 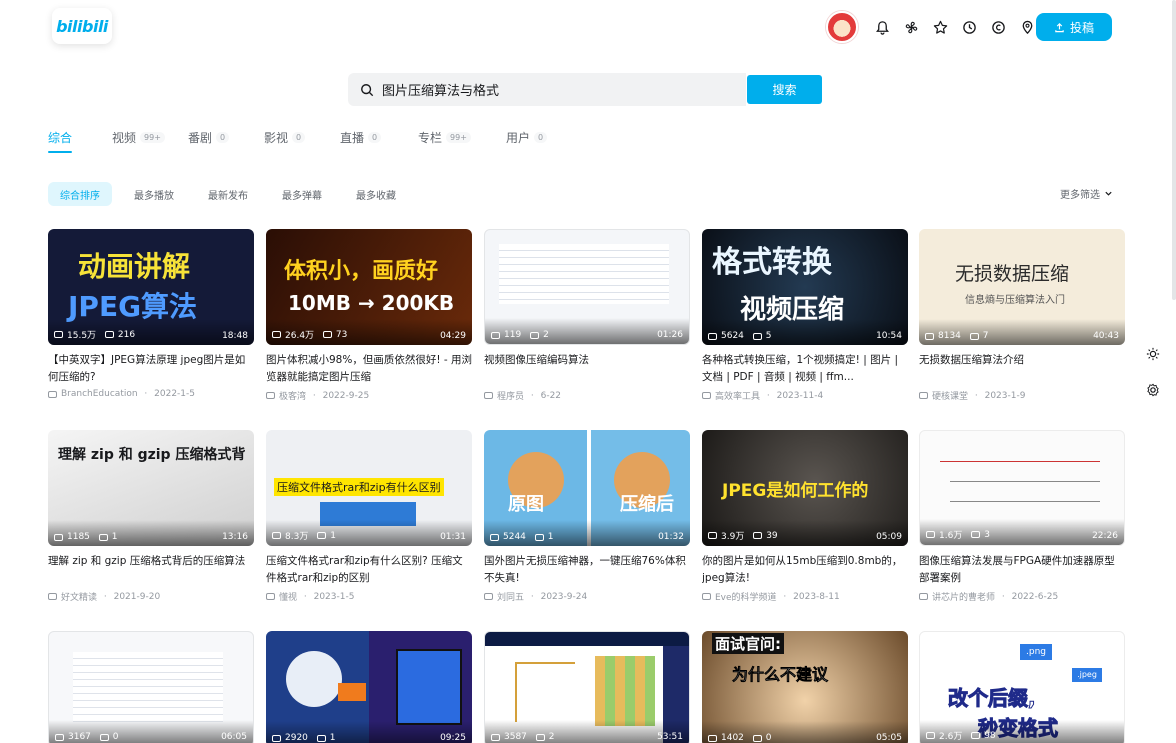 I want to click on search-input, so click(x=552, y=89).